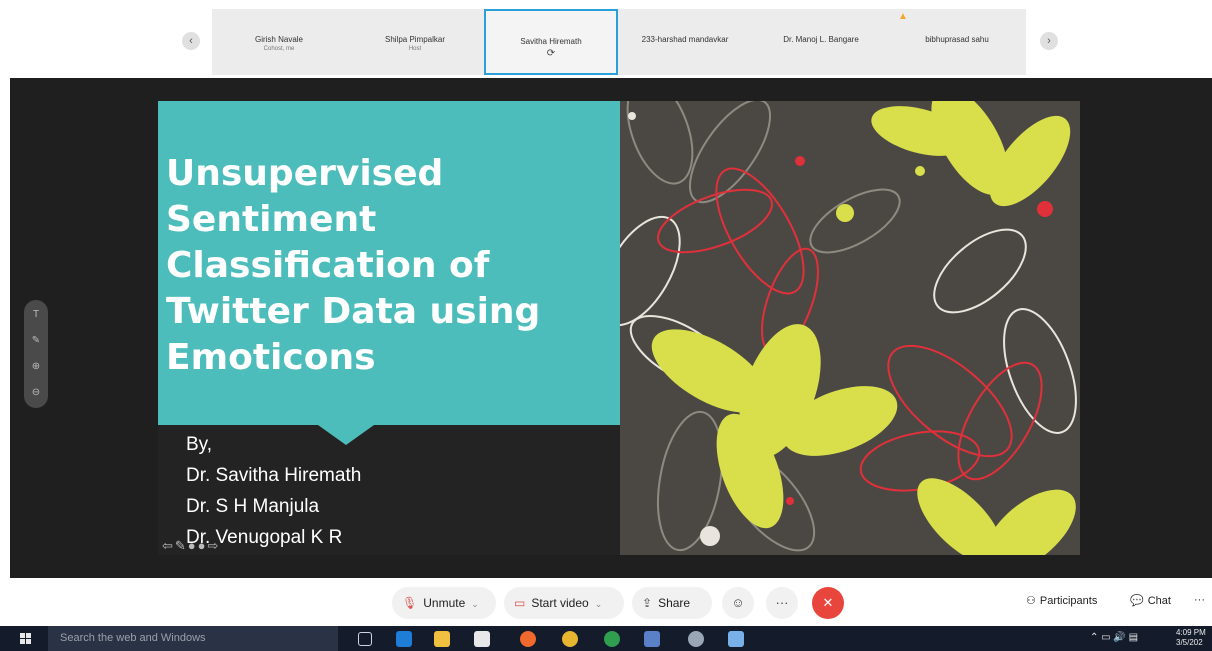  I want to click on smiley-icon: ☺, so click(738, 602).